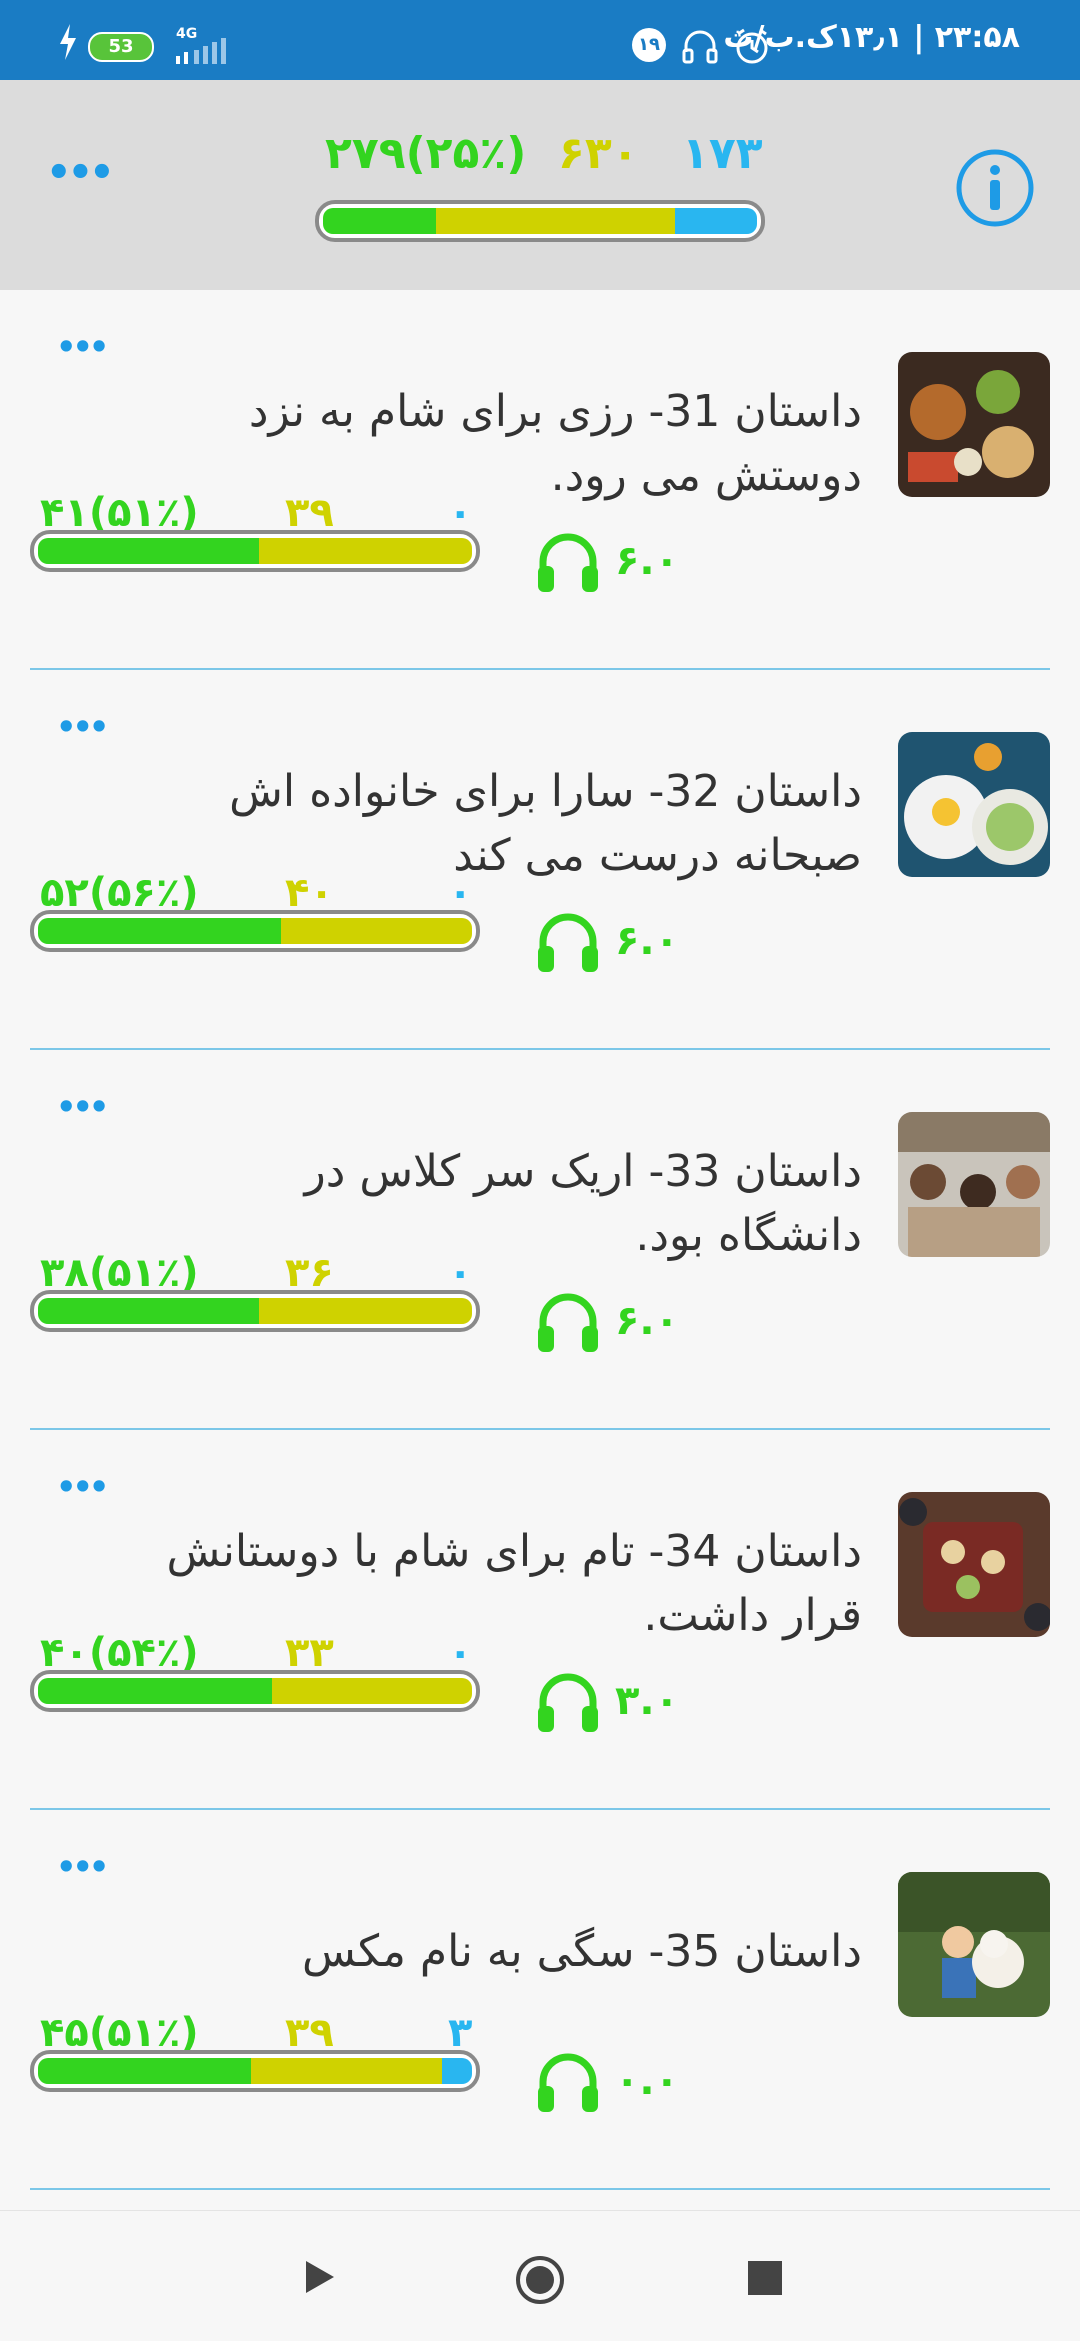 The height and width of the screenshot is (2341, 1080). I want to click on notification-badge: ۱۹, so click(649, 45).